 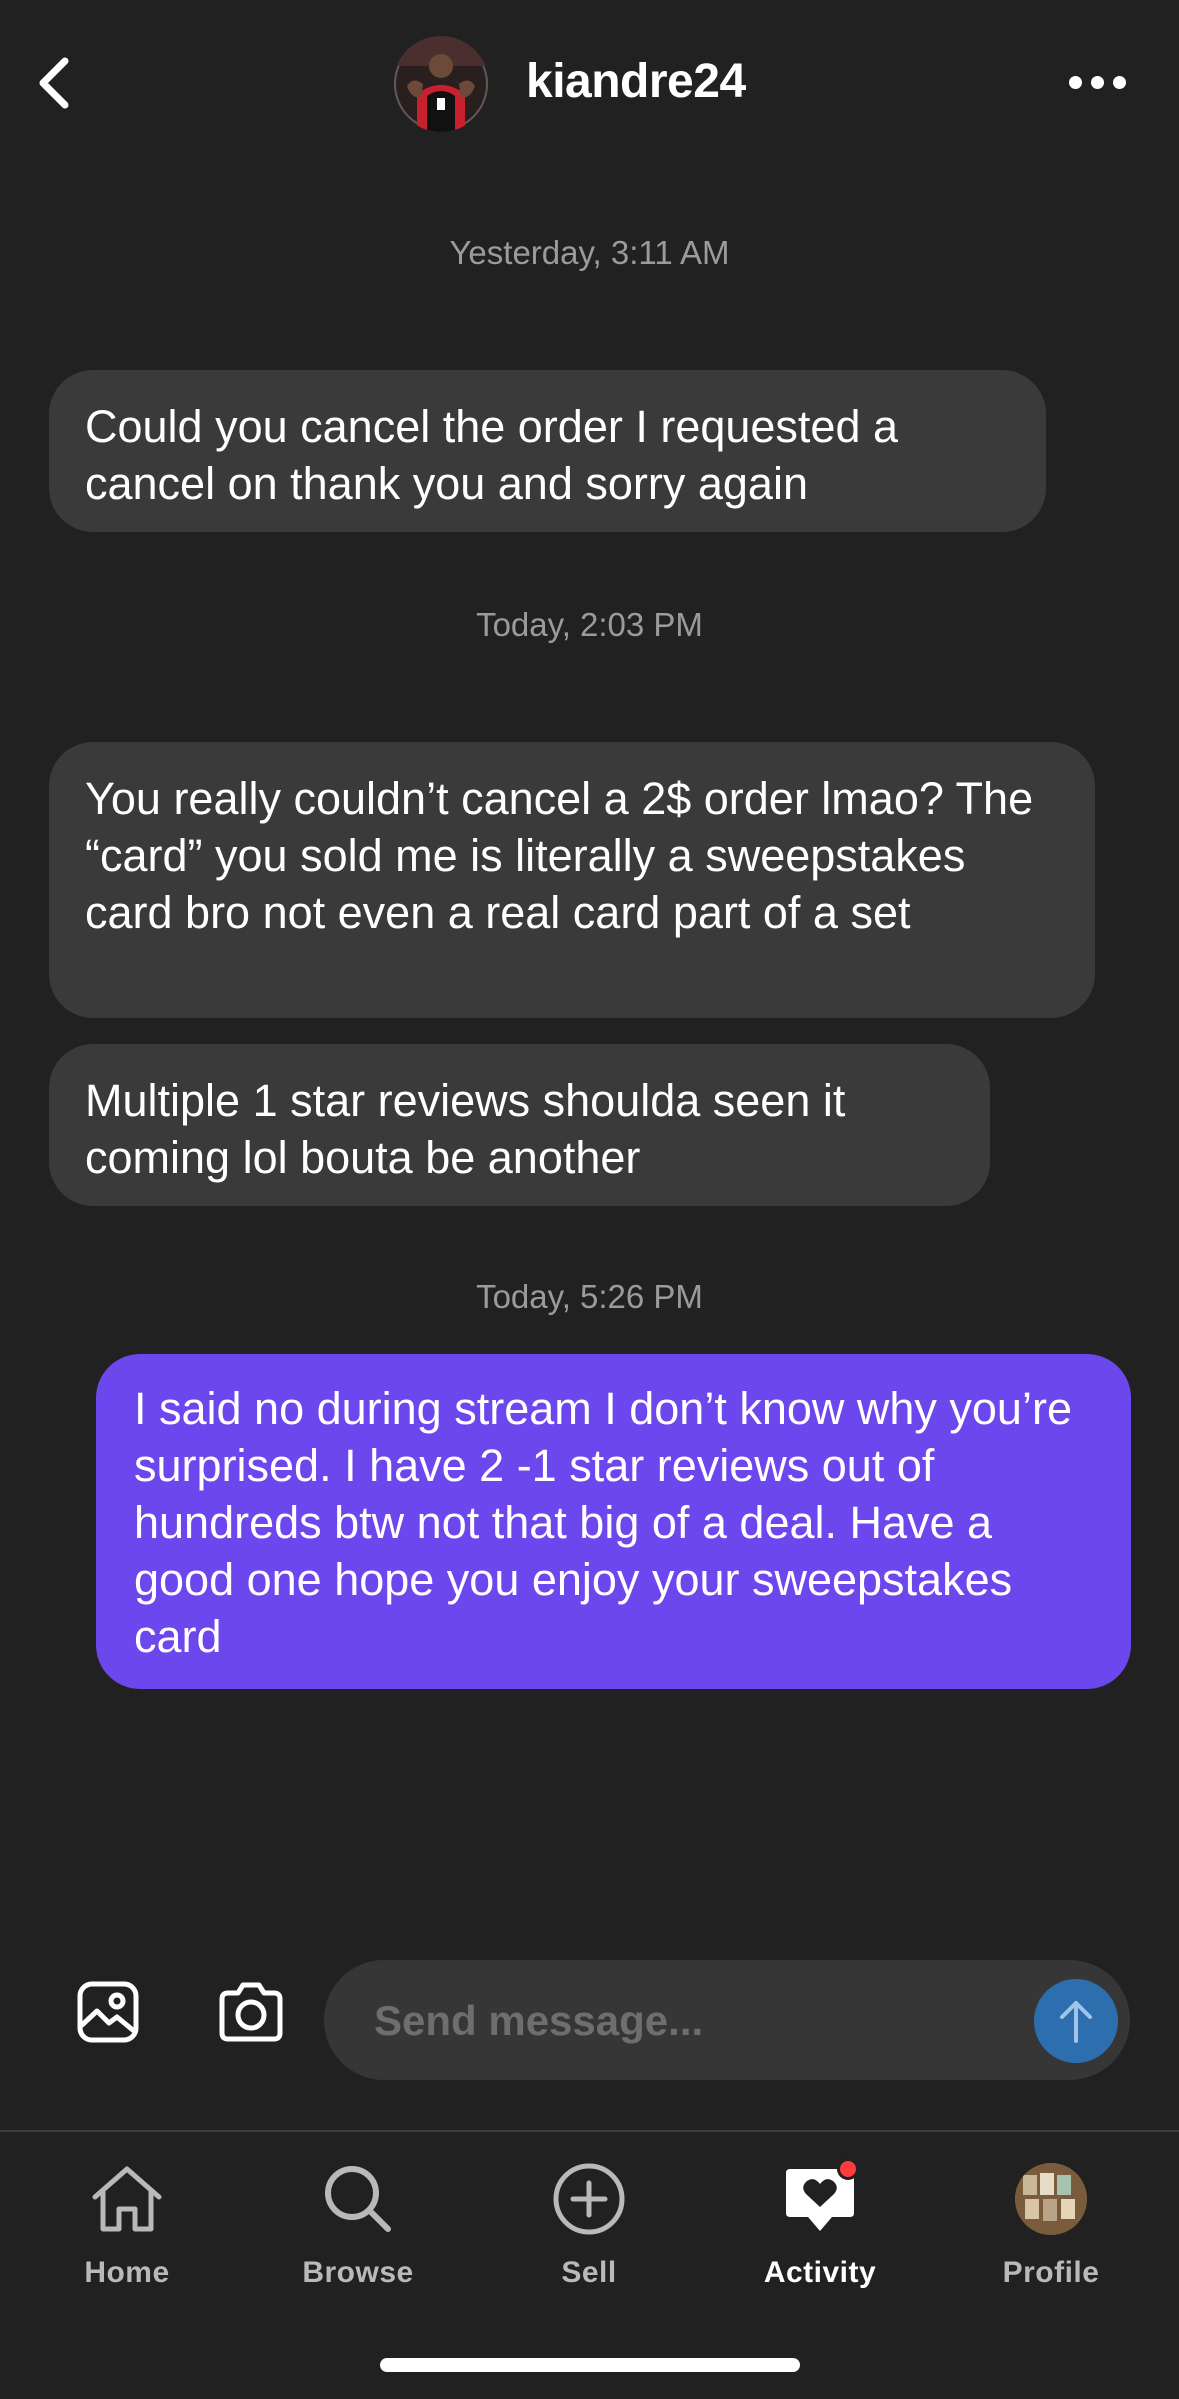 What do you see at coordinates (127, 2272) in the screenshot?
I see `tab-label: Home` at bounding box center [127, 2272].